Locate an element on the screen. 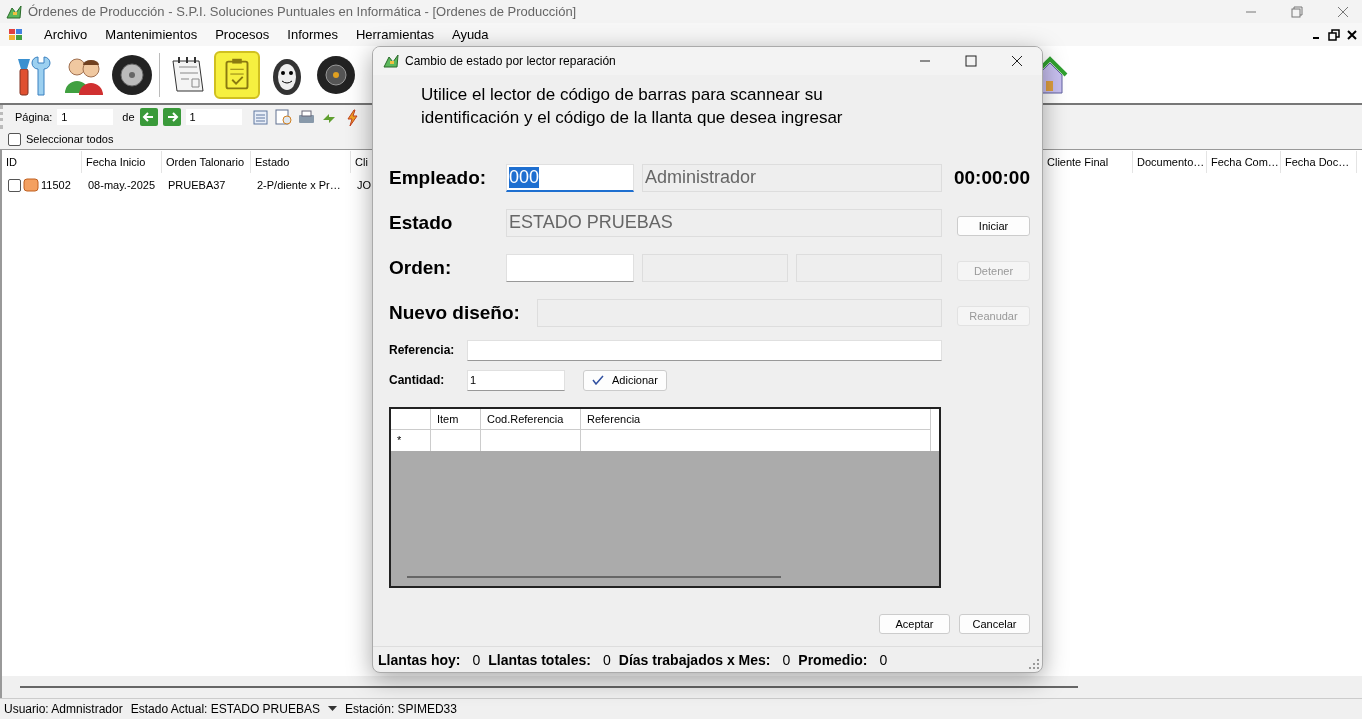 The height and width of the screenshot is (719, 1362). menu-item: Archivo is located at coordinates (66, 34).